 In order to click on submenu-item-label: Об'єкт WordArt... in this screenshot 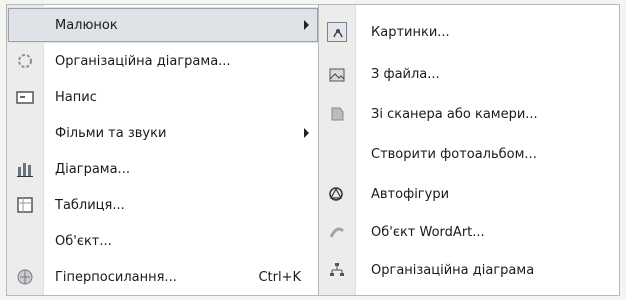, I will do `click(428, 232)`.